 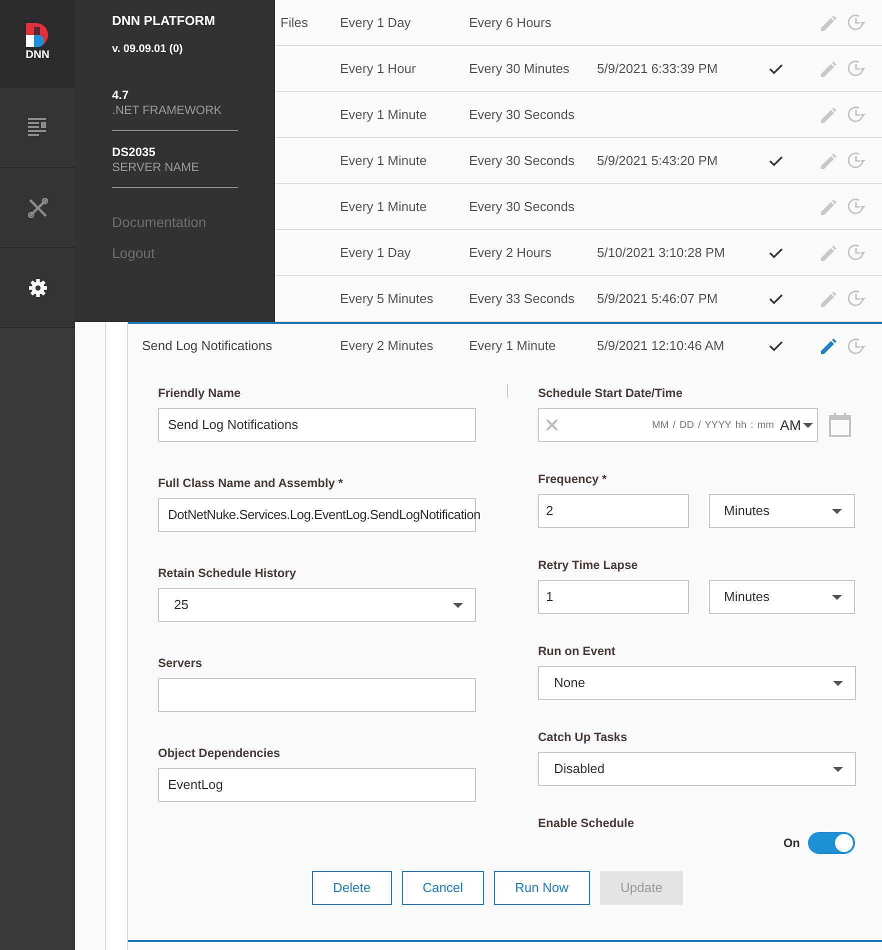 What do you see at coordinates (156, 167) in the screenshot?
I see `fact-label: SERVER NAME` at bounding box center [156, 167].